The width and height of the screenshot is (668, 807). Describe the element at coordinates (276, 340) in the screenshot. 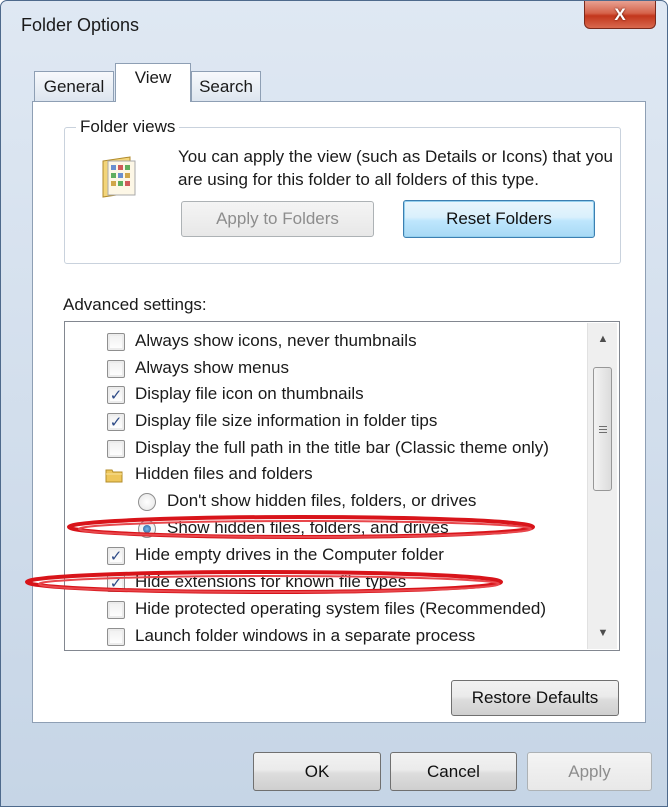

I see `setting-label: Always show icons, never thumbnails` at that location.